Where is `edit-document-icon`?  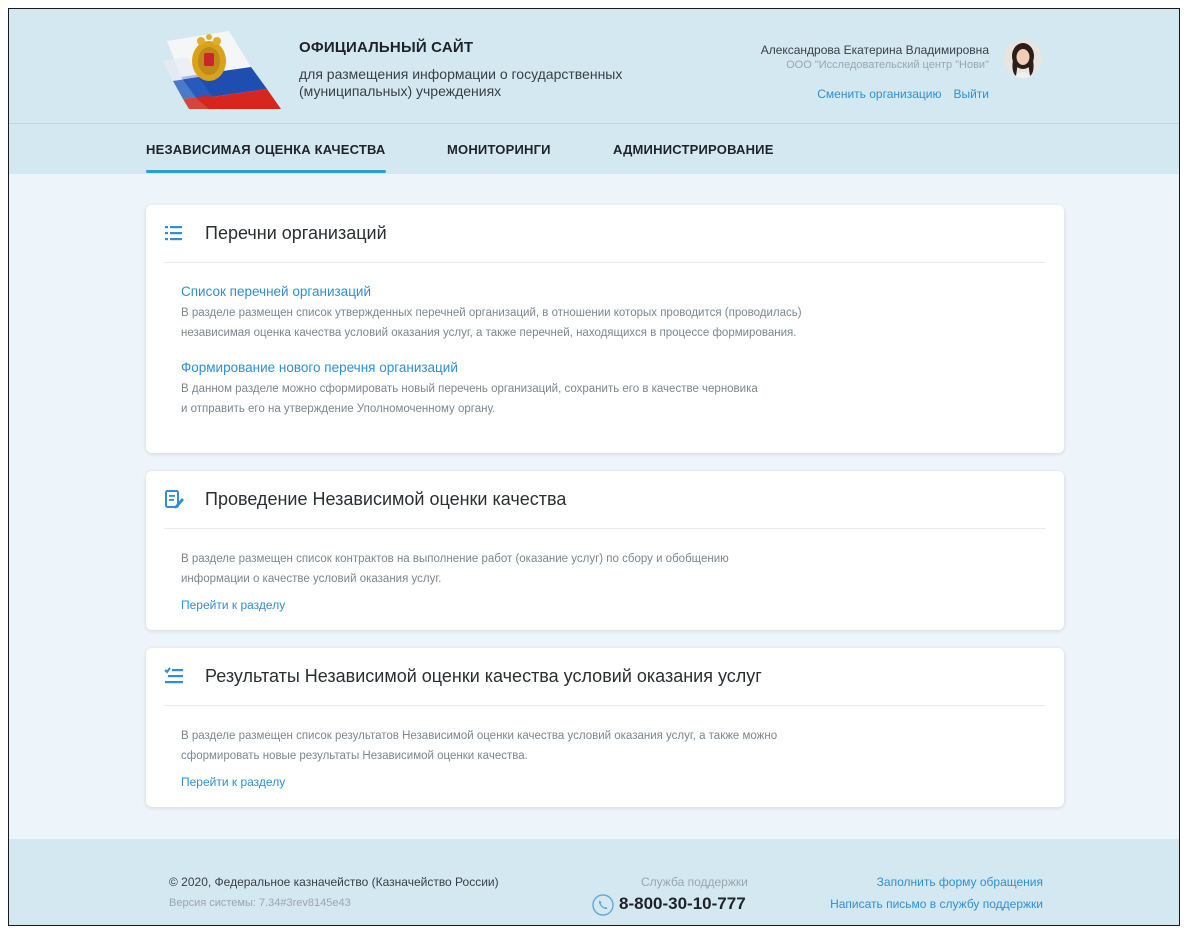 edit-document-icon is located at coordinates (174, 499).